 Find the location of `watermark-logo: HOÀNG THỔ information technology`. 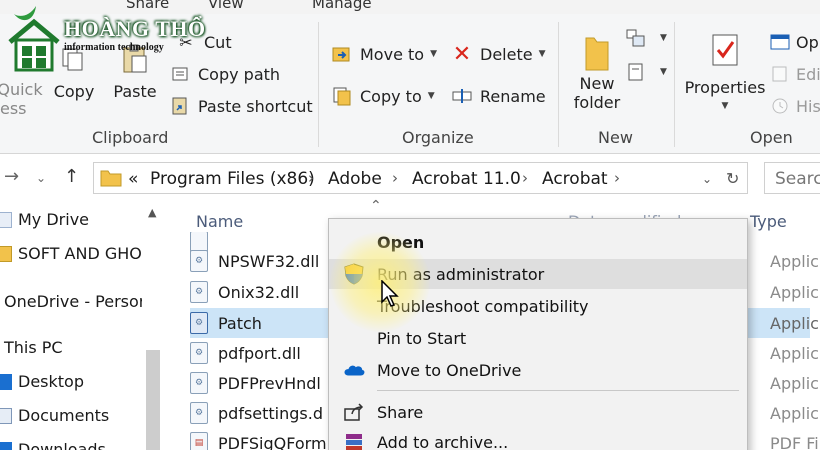

watermark-logo: HOÀNG THỔ information technology is located at coordinates (106, 39).